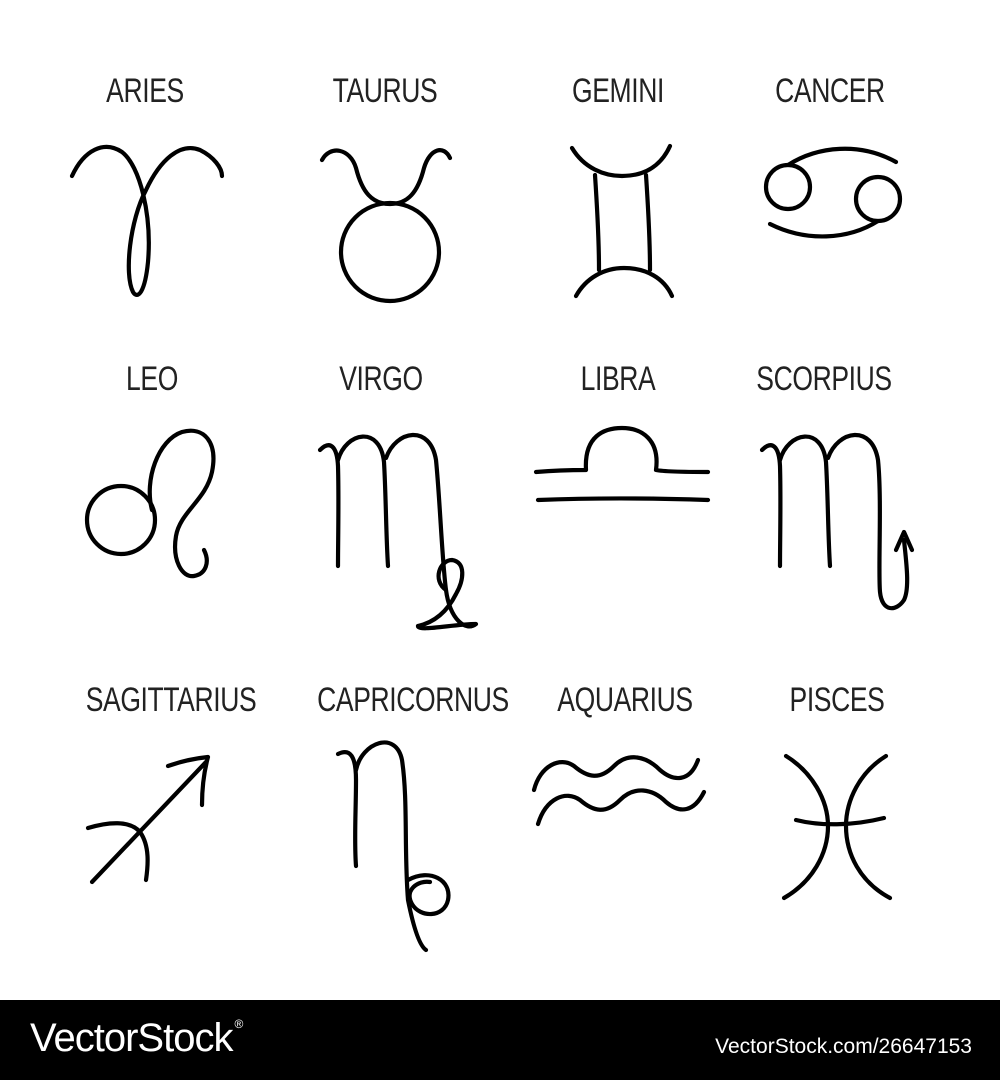 The width and height of the screenshot is (1000, 1080). Describe the element at coordinates (500, 1040) in the screenshot. I see `watermark-footer: VectorStock ® VectorStock.com/26647153` at that location.